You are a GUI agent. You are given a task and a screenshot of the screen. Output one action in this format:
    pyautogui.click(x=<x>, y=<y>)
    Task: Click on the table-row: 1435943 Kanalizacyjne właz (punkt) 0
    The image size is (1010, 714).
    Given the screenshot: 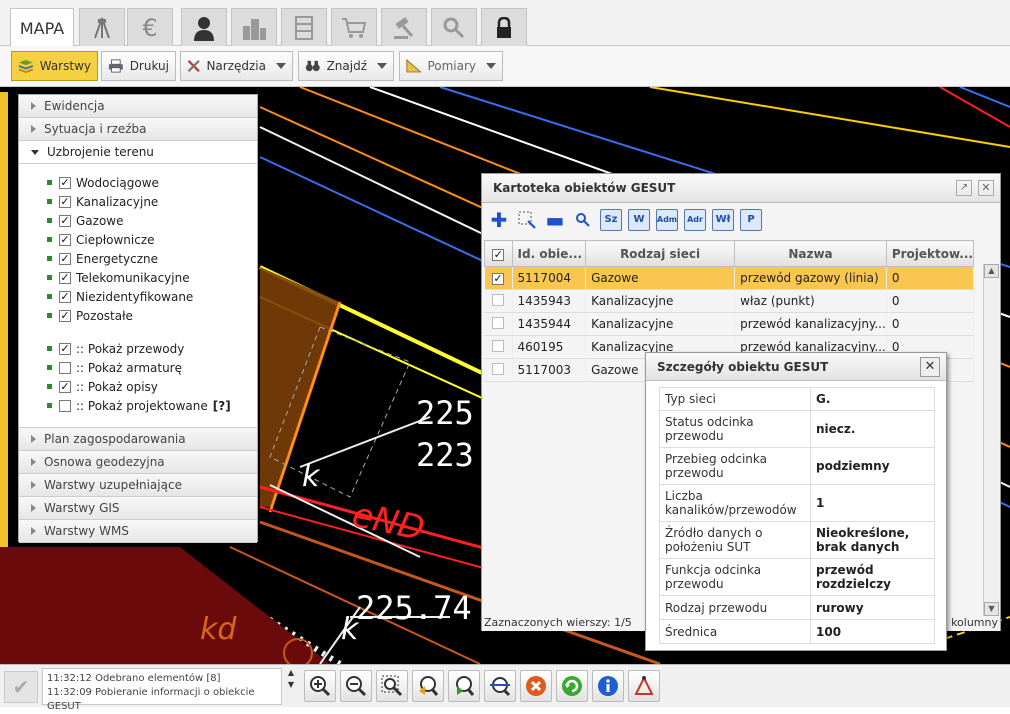 What is the action you would take?
    pyautogui.click(x=729, y=301)
    